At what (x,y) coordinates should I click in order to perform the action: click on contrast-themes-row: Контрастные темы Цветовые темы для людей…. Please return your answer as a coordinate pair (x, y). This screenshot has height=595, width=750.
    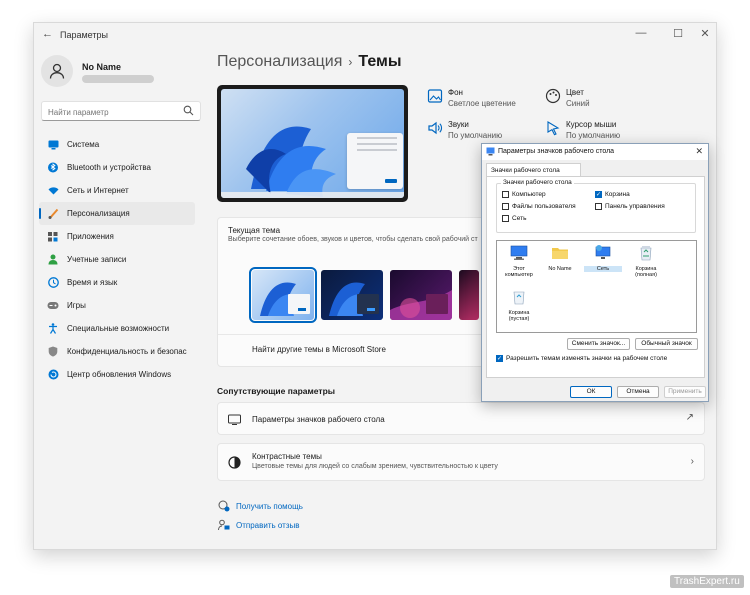
    Looking at the image, I should click on (461, 462).